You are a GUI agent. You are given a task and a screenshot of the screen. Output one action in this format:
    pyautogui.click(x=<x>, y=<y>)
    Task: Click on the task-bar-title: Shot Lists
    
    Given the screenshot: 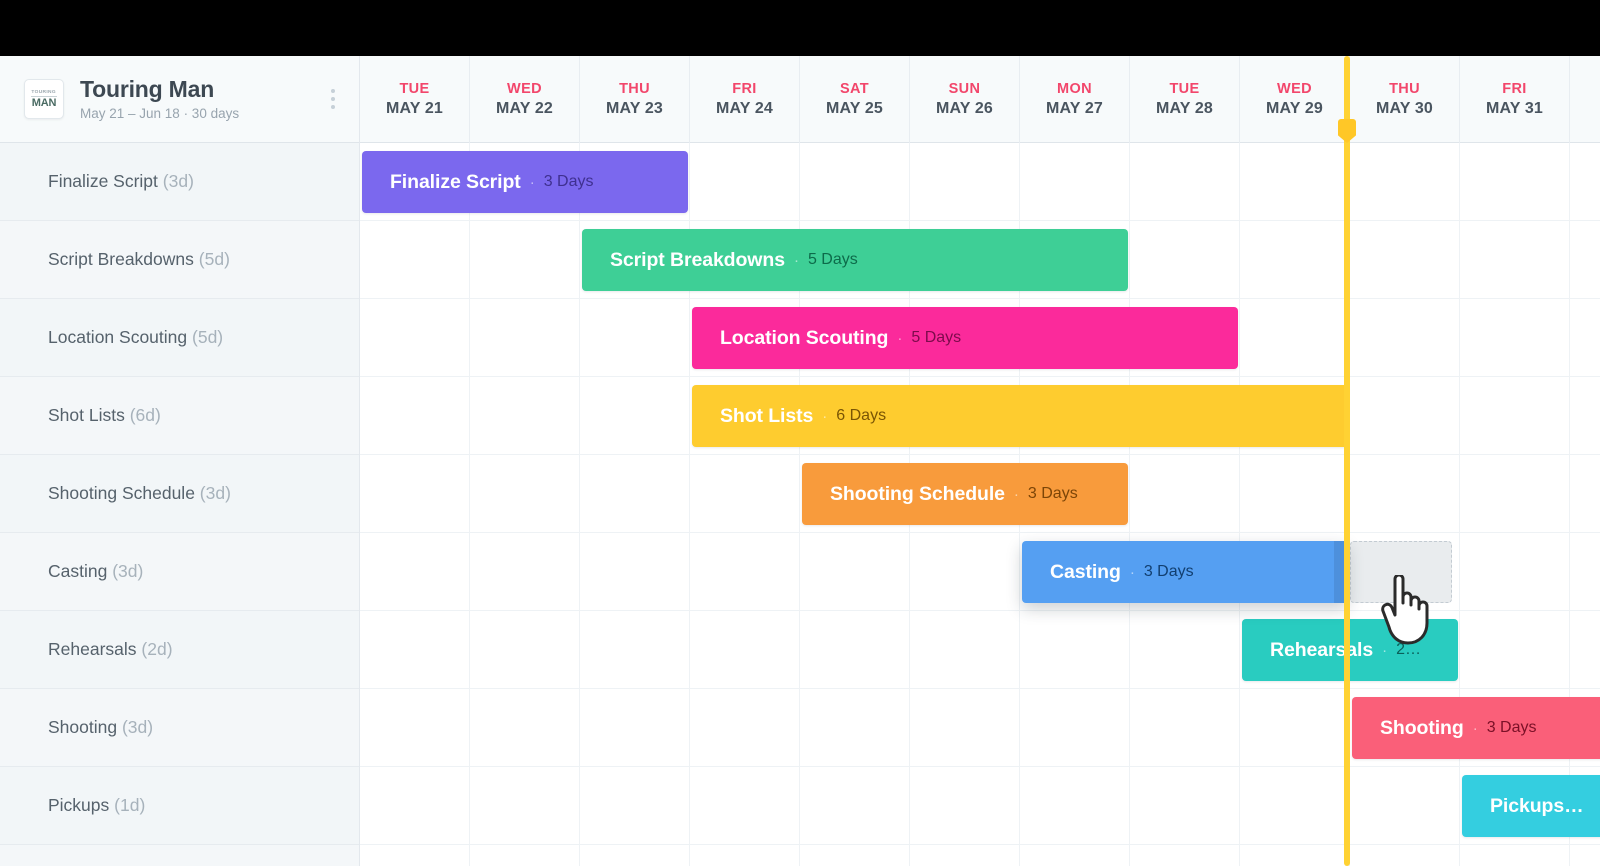 What is the action you would take?
    pyautogui.click(x=767, y=415)
    